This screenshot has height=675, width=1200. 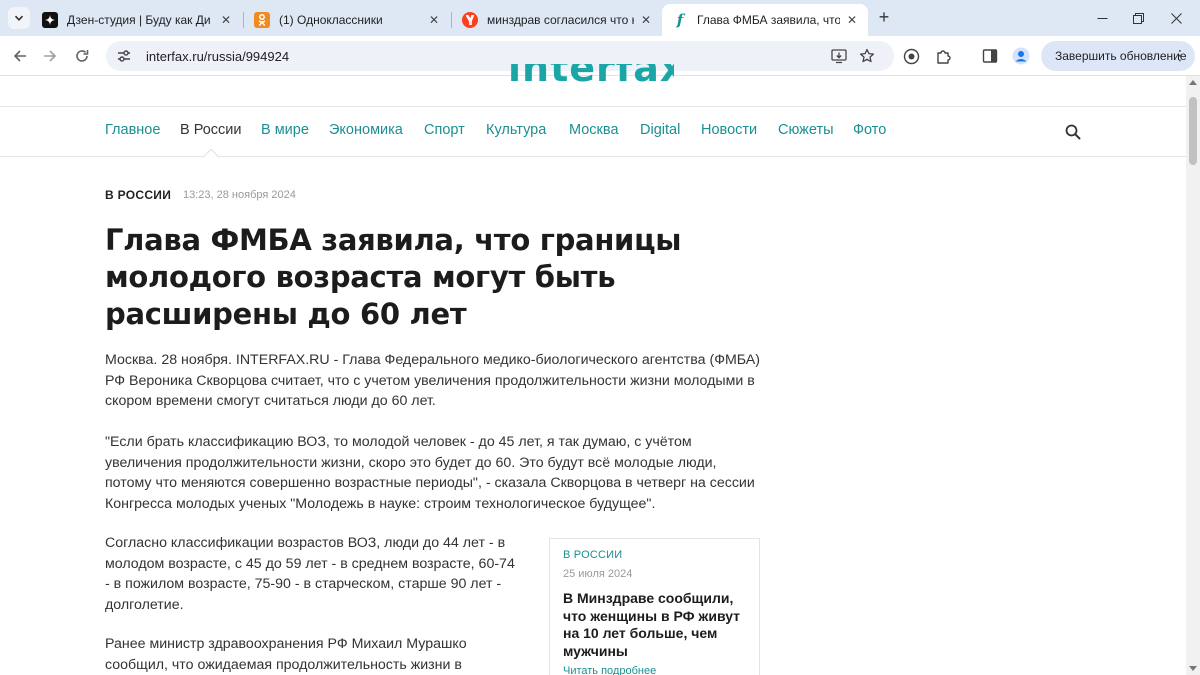 I want to click on yandex-icon, so click(x=470, y=20).